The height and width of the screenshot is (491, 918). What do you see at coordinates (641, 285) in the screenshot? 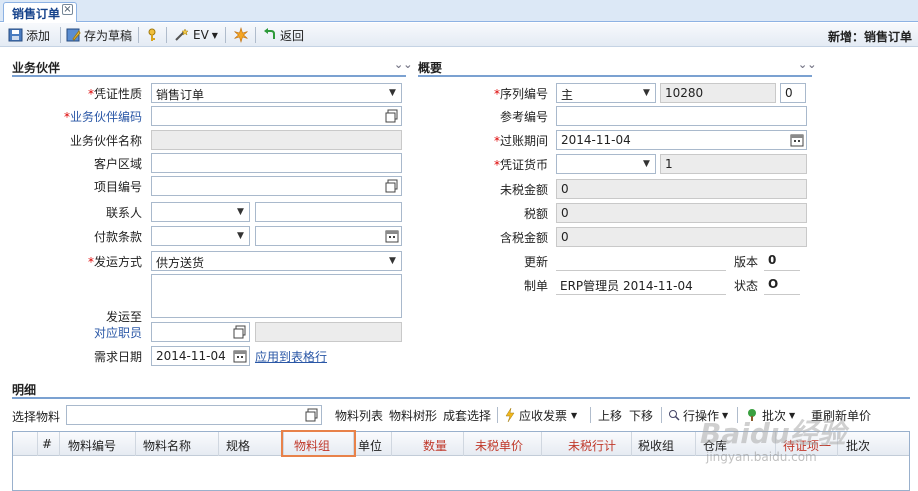
I see `creator-field: ERP管理员 2014-11-04` at bounding box center [641, 285].